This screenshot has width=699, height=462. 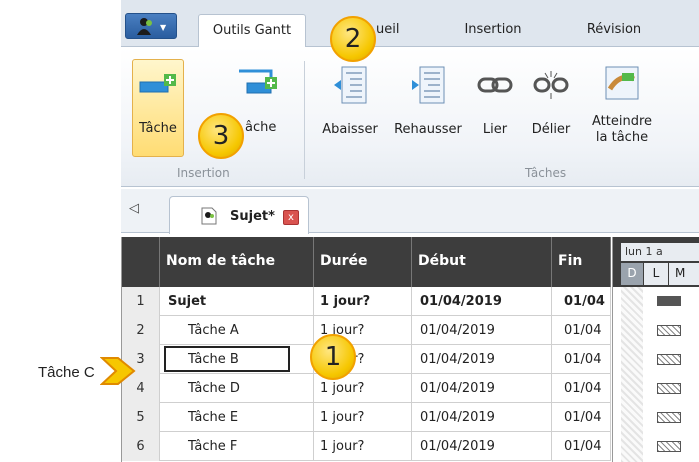 I want to click on table-header: Nom de tâche Durée Début Fin, so click(x=366, y=262).